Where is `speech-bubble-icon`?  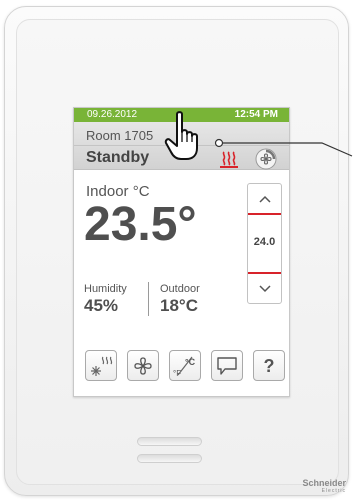 speech-bubble-icon is located at coordinates (227, 365).